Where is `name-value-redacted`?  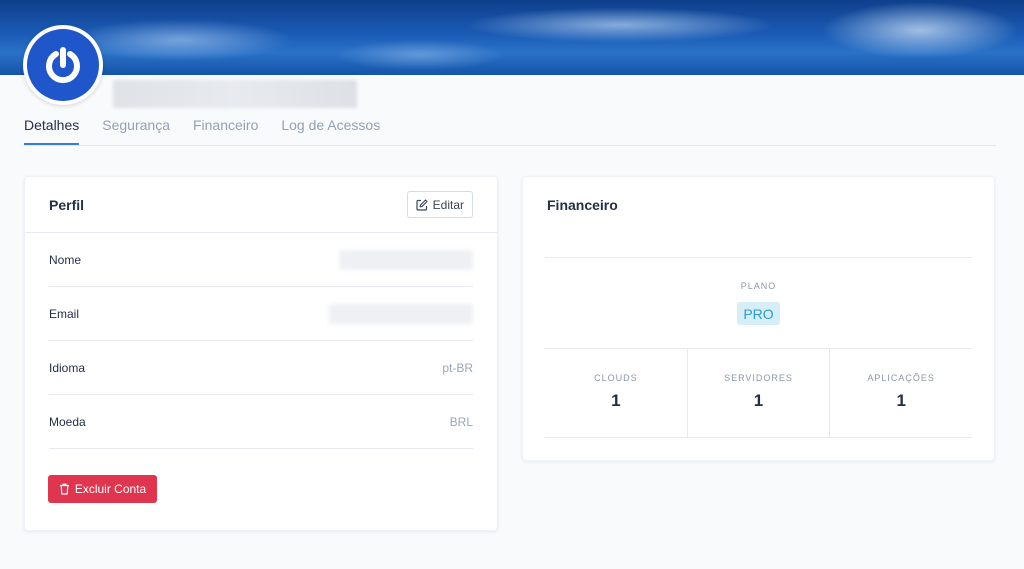
name-value-redacted is located at coordinates (406, 259).